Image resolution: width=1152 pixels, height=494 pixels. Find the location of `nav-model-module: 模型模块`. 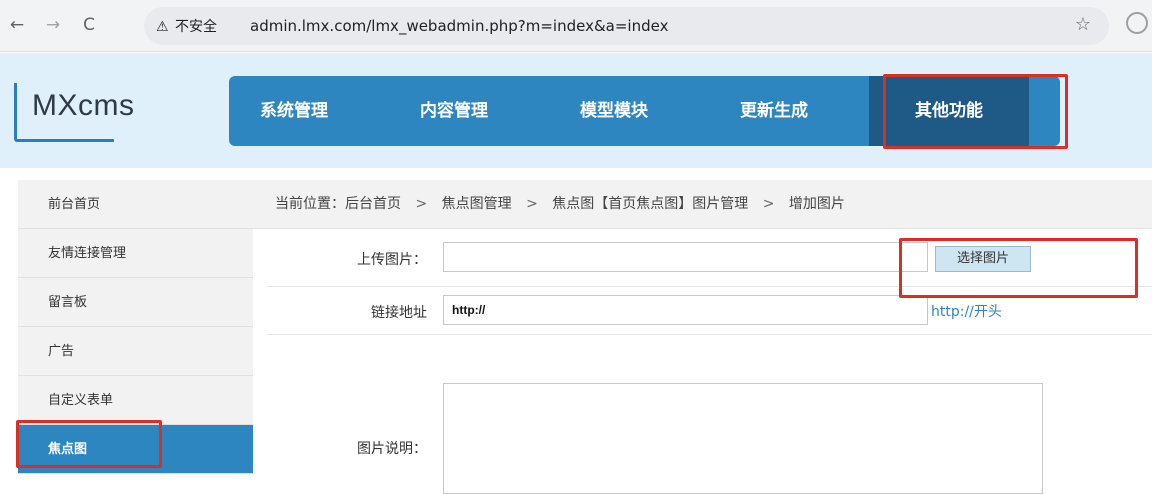

nav-model-module: 模型模块 is located at coordinates (614, 111).